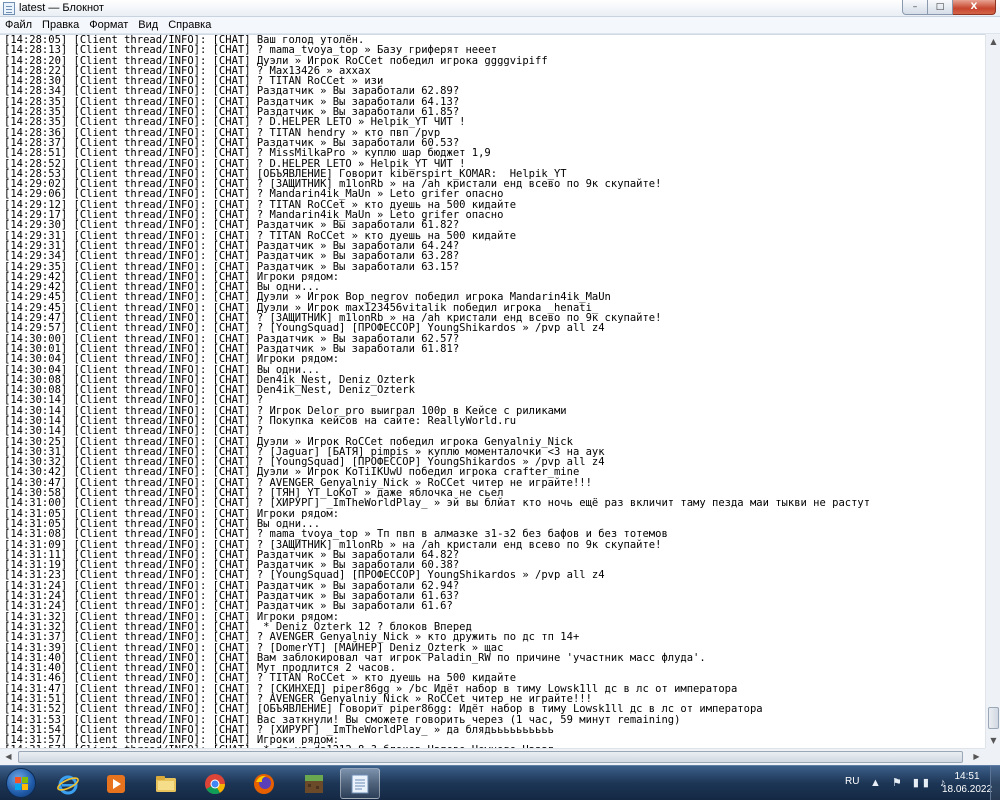 This screenshot has width=1000, height=800. Describe the element at coordinates (500, 25) in the screenshot. I see `menu-bar: Файл Правка Формат Вид Справка` at that location.